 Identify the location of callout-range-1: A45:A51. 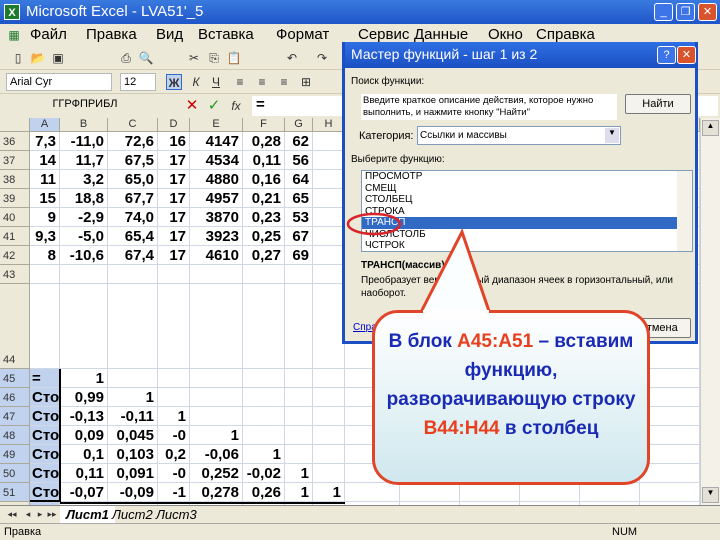
(495, 341).